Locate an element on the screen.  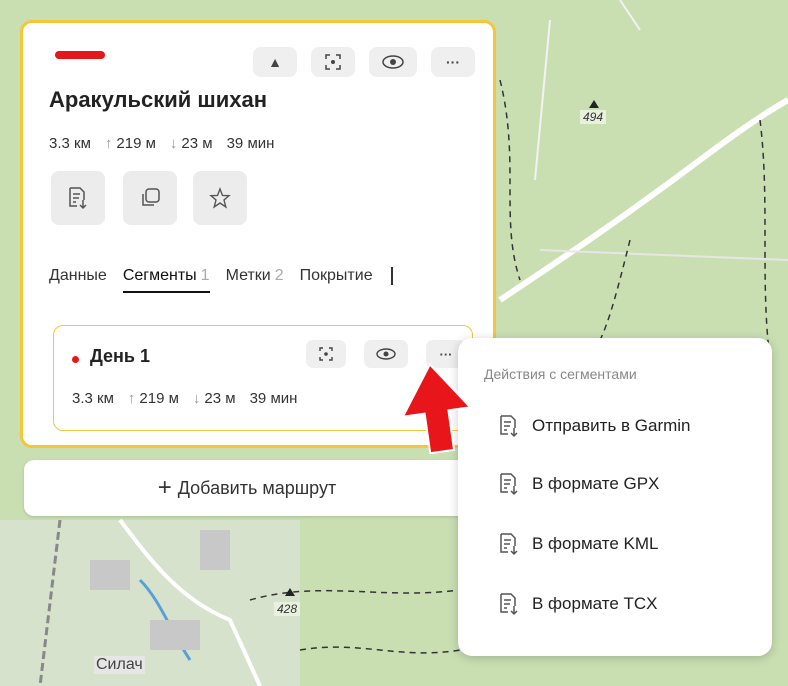
star-icon is located at coordinates (220, 198).